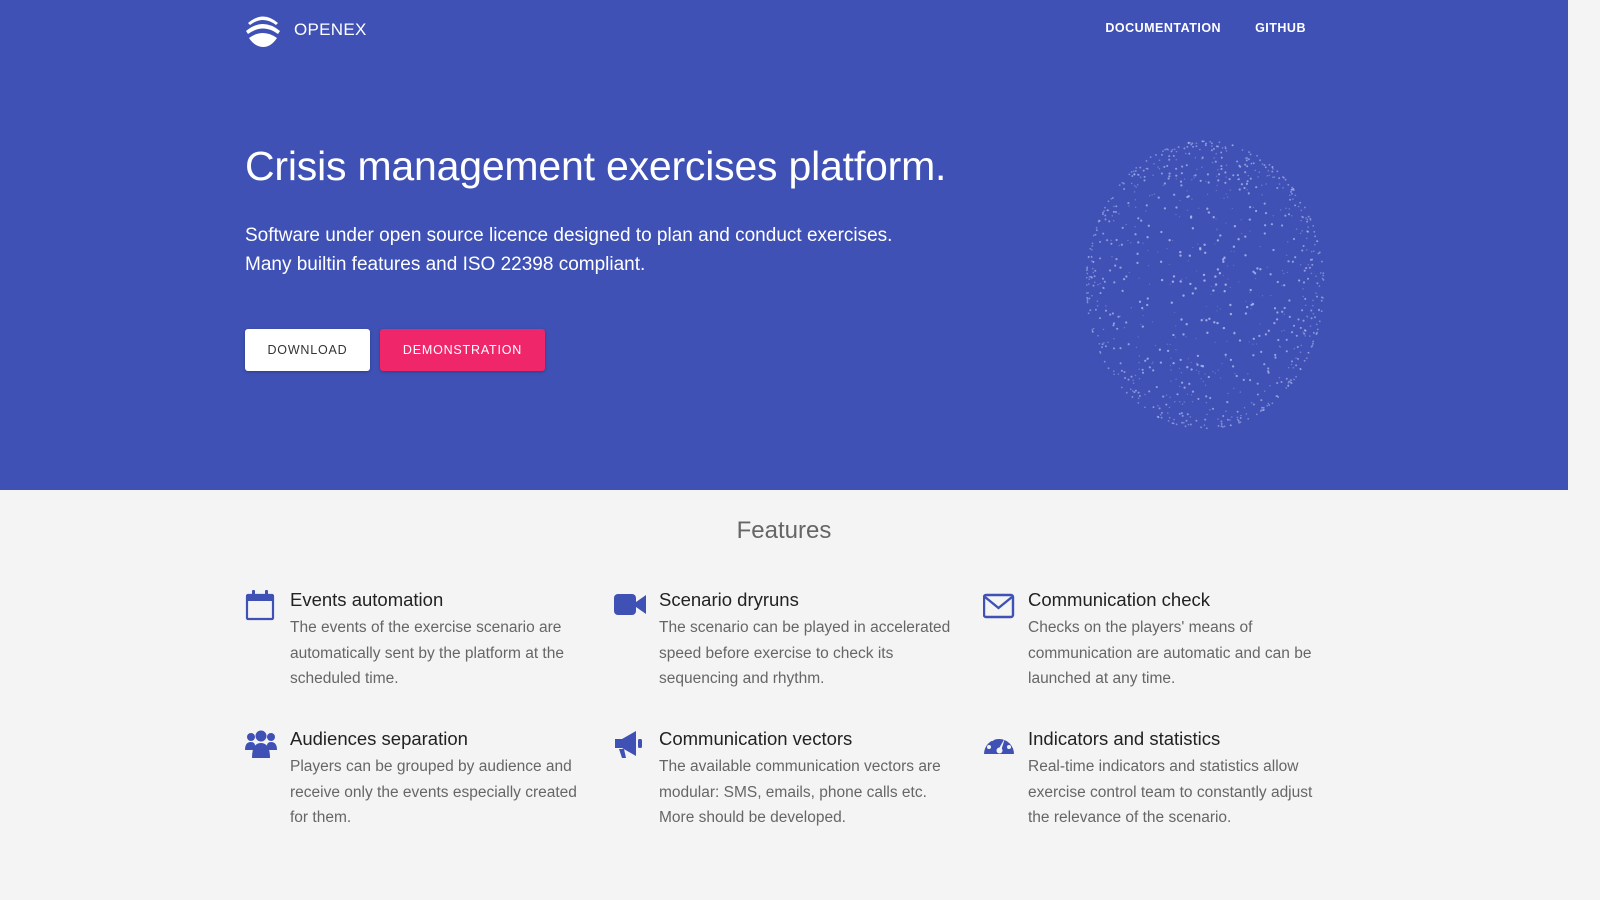  I want to click on logo: OPENEX, so click(306, 30).